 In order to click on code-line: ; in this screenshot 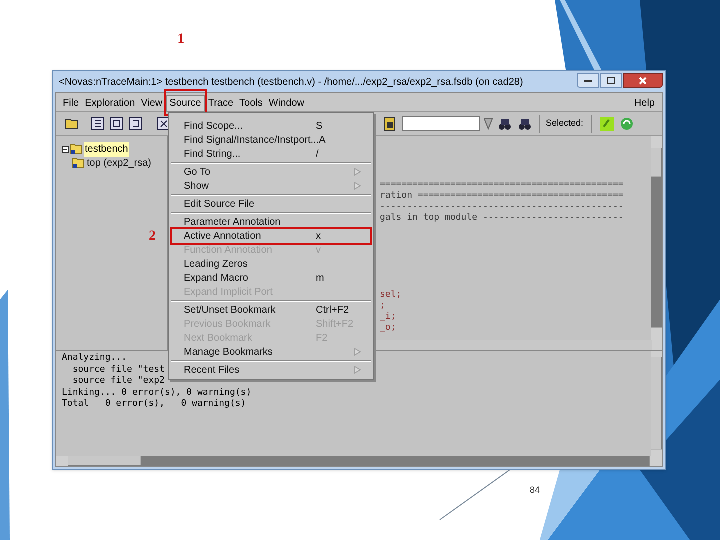, I will do `click(383, 306)`.